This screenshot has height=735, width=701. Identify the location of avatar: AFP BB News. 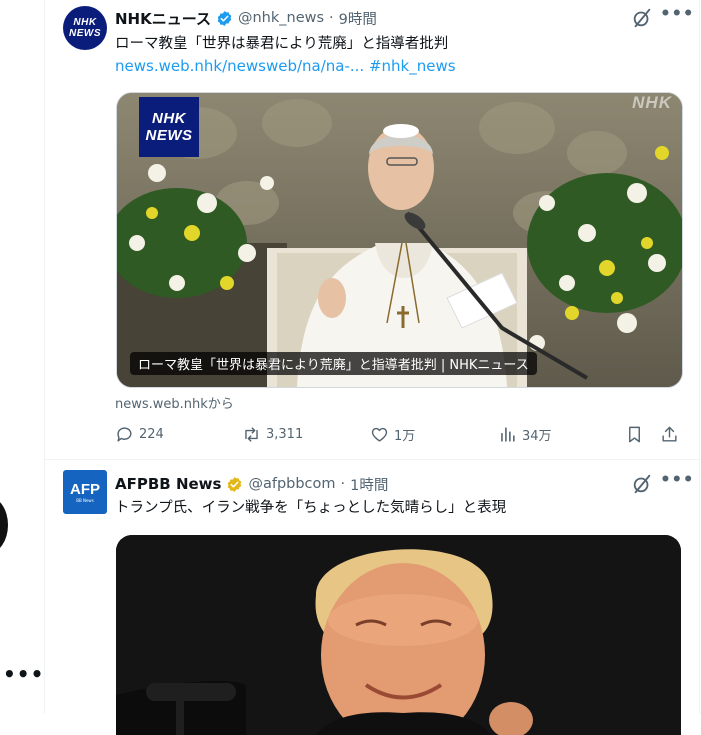
(85, 492).